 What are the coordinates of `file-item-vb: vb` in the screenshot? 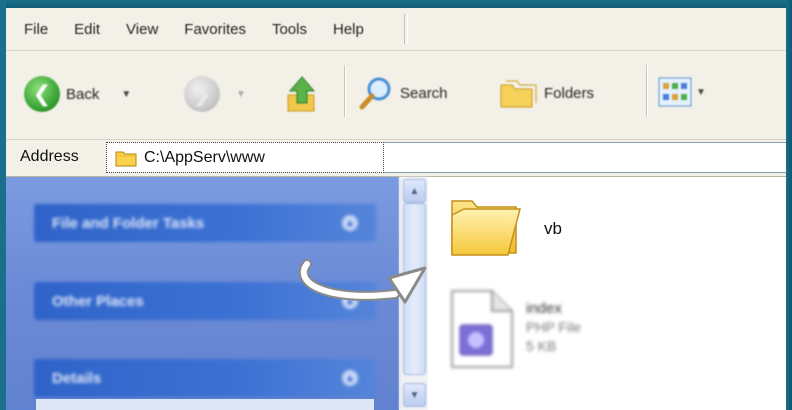 It's located at (504, 224).